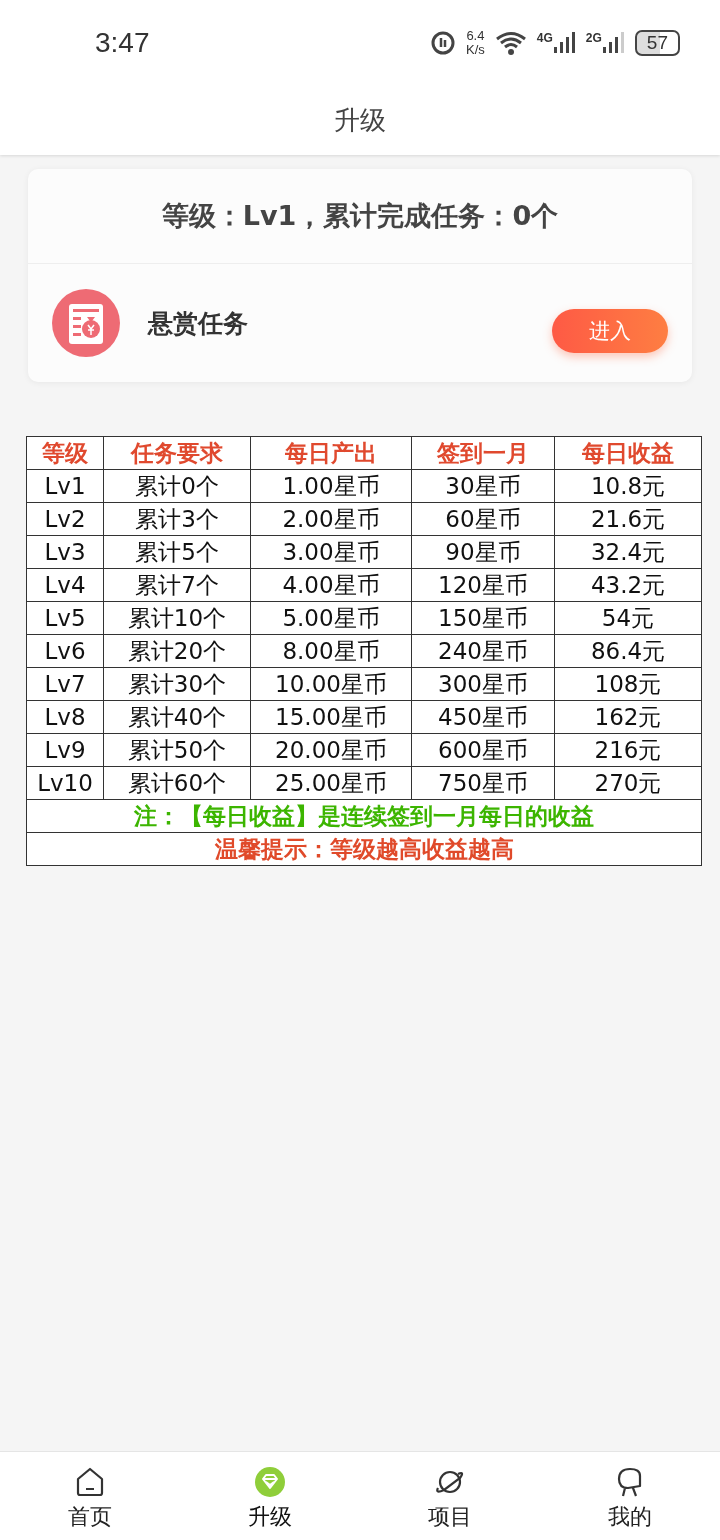 The image size is (720, 1540). Describe the element at coordinates (177, 750) in the screenshot. I see `table-cell: 累计50个` at that location.